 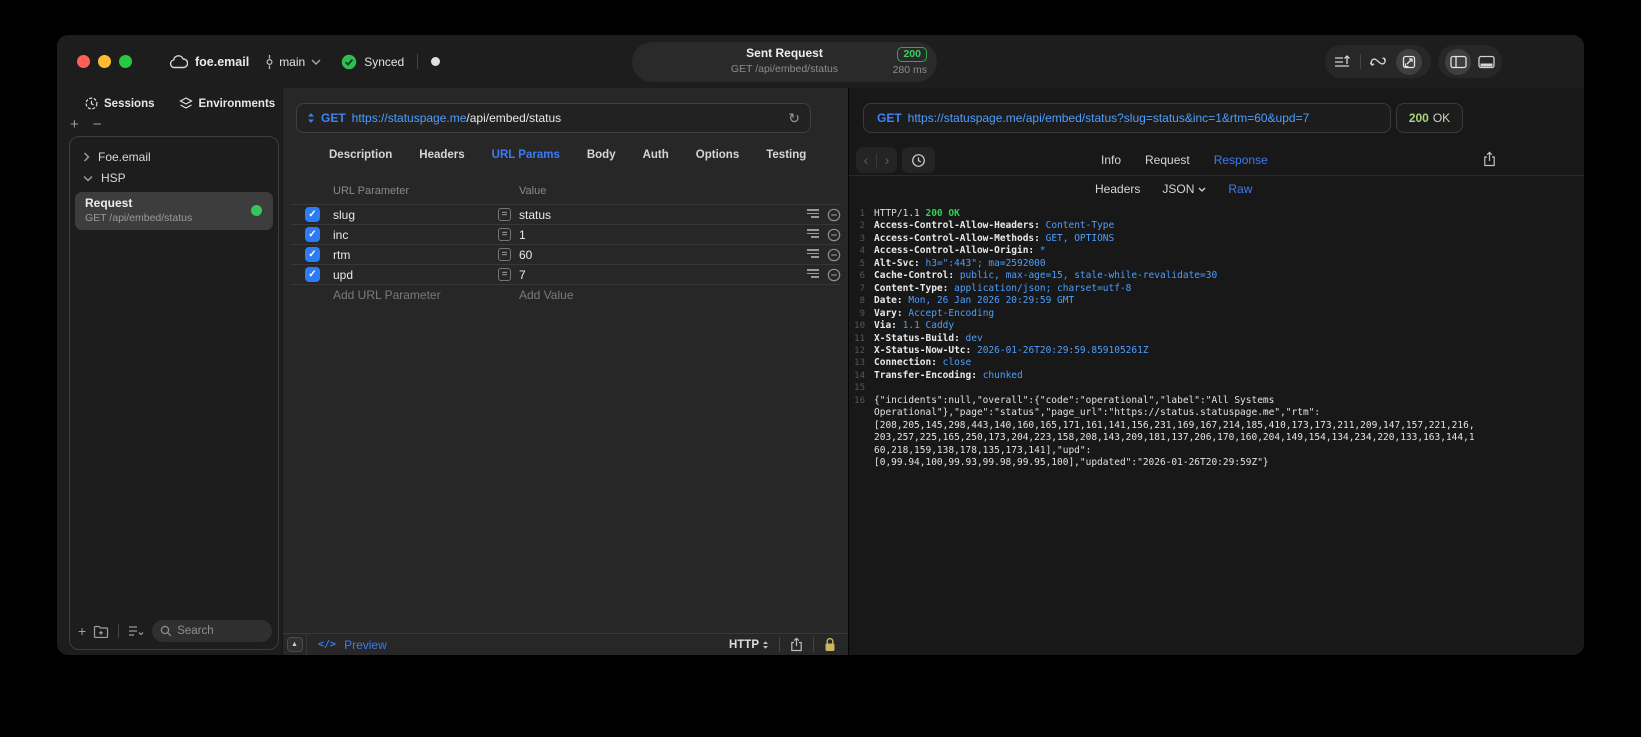 I want to click on search-box, so click(x=212, y=631).